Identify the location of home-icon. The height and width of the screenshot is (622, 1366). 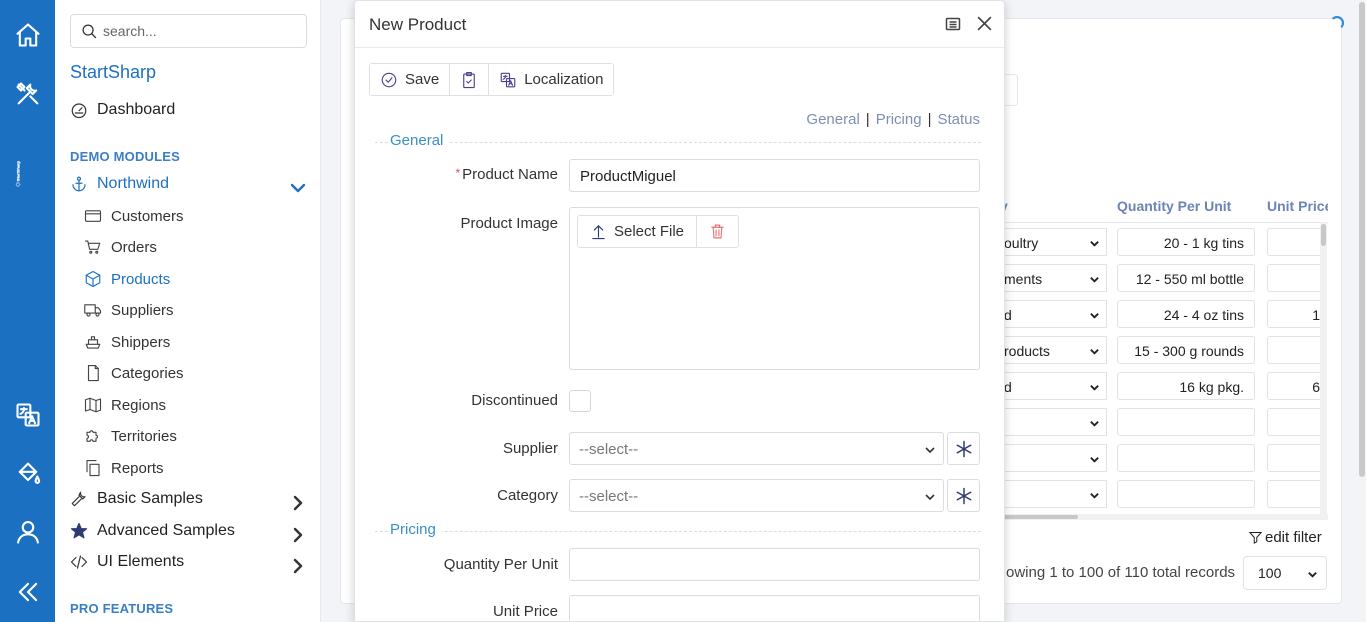
(27, 35).